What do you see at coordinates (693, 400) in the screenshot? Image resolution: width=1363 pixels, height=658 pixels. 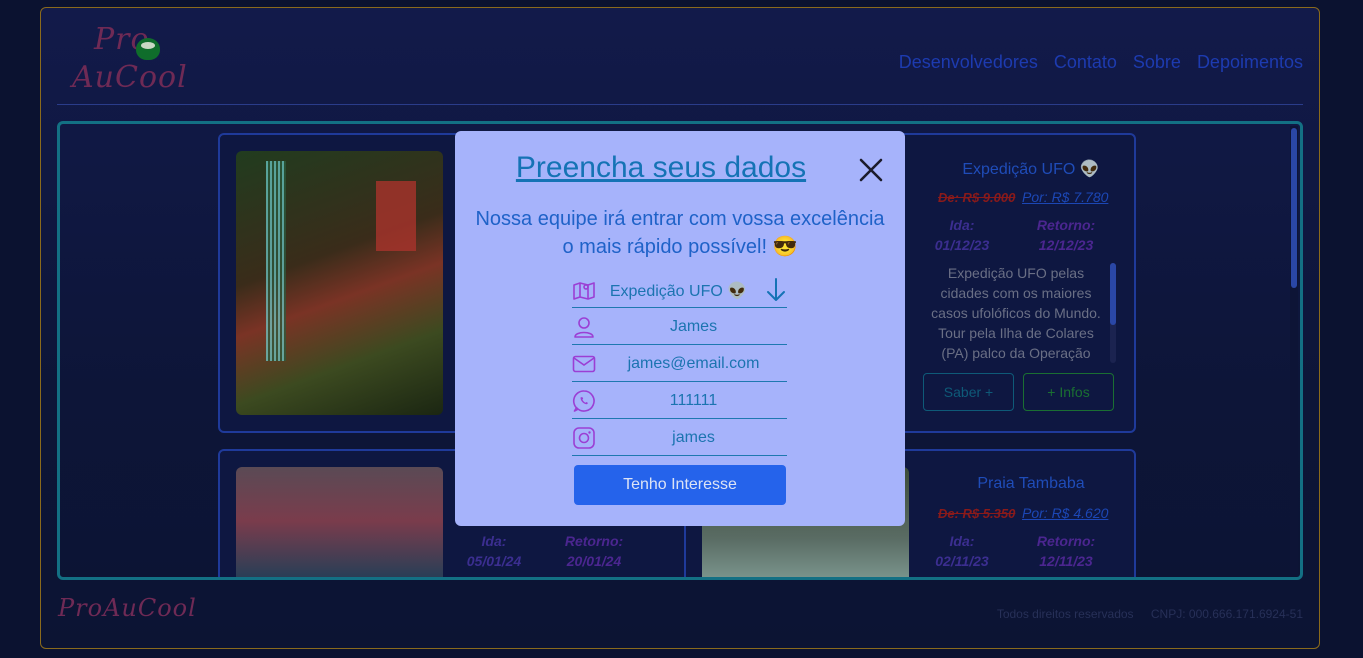 I see `phone-value: 111111` at bounding box center [693, 400].